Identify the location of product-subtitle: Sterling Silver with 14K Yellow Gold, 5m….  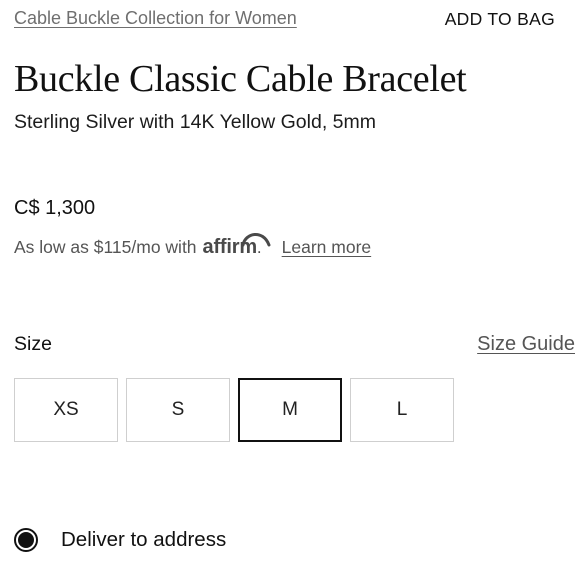
(195, 122).